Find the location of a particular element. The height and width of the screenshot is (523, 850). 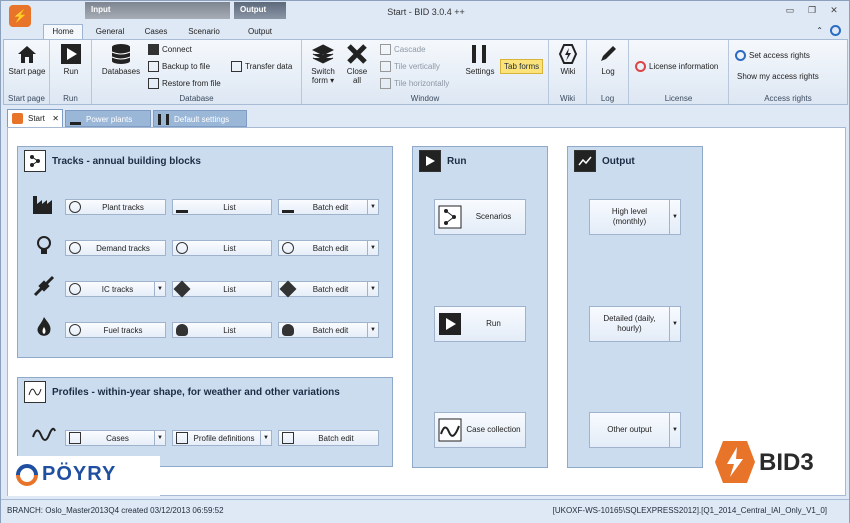

plant-tracks-list-button: List is located at coordinates (222, 207).